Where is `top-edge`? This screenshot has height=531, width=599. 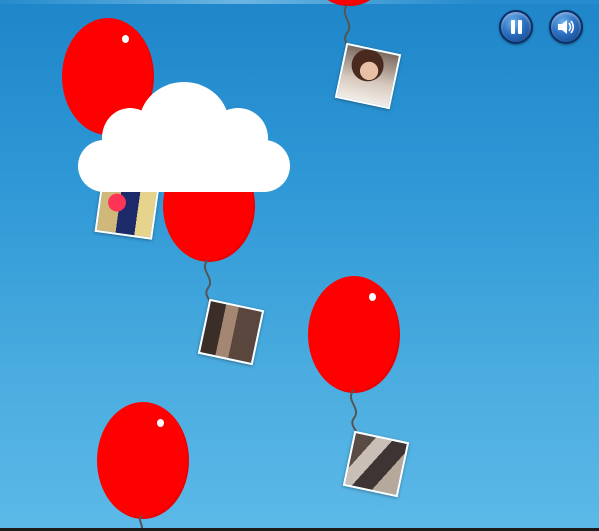
top-edge is located at coordinates (299, 2).